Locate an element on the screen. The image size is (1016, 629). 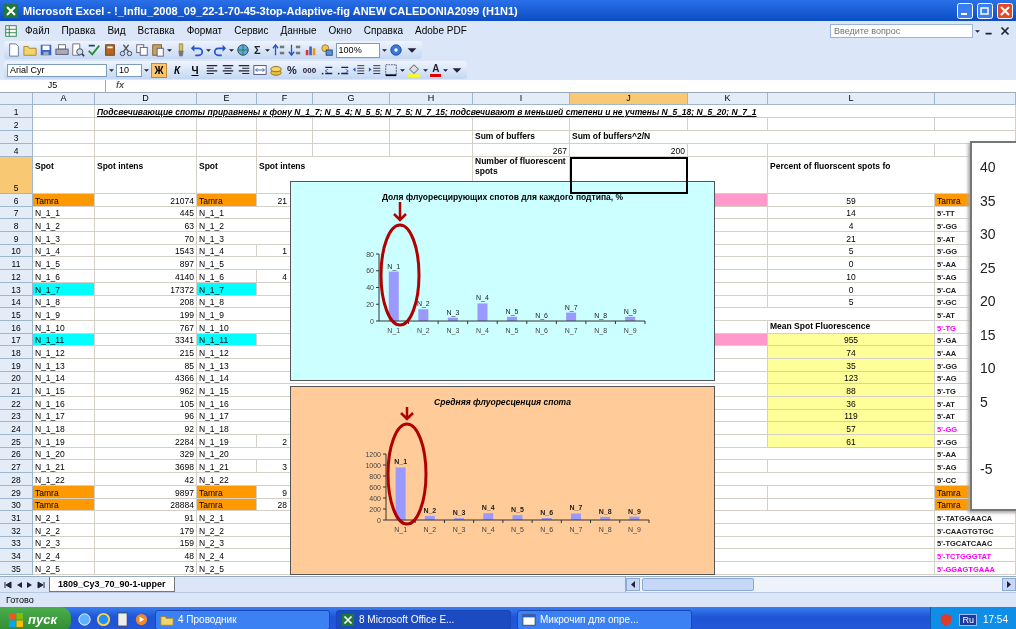
table-cell: N_2_4 is located at coordinates (64, 555).